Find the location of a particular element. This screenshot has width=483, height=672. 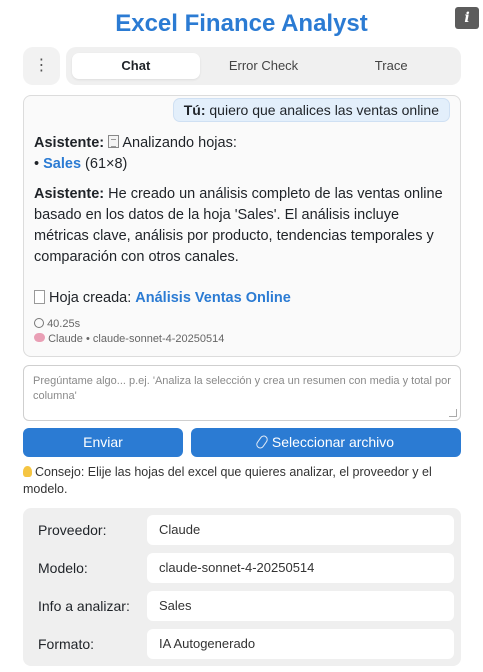

tab-chat: Chat is located at coordinates (136, 66).